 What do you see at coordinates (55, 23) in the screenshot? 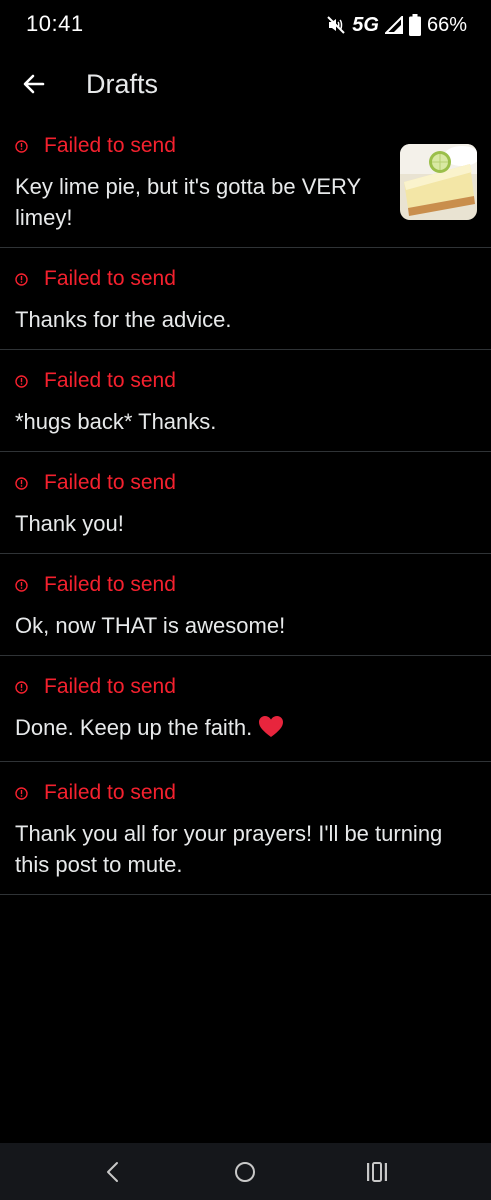
I see `status-time: 10:41` at bounding box center [55, 23].